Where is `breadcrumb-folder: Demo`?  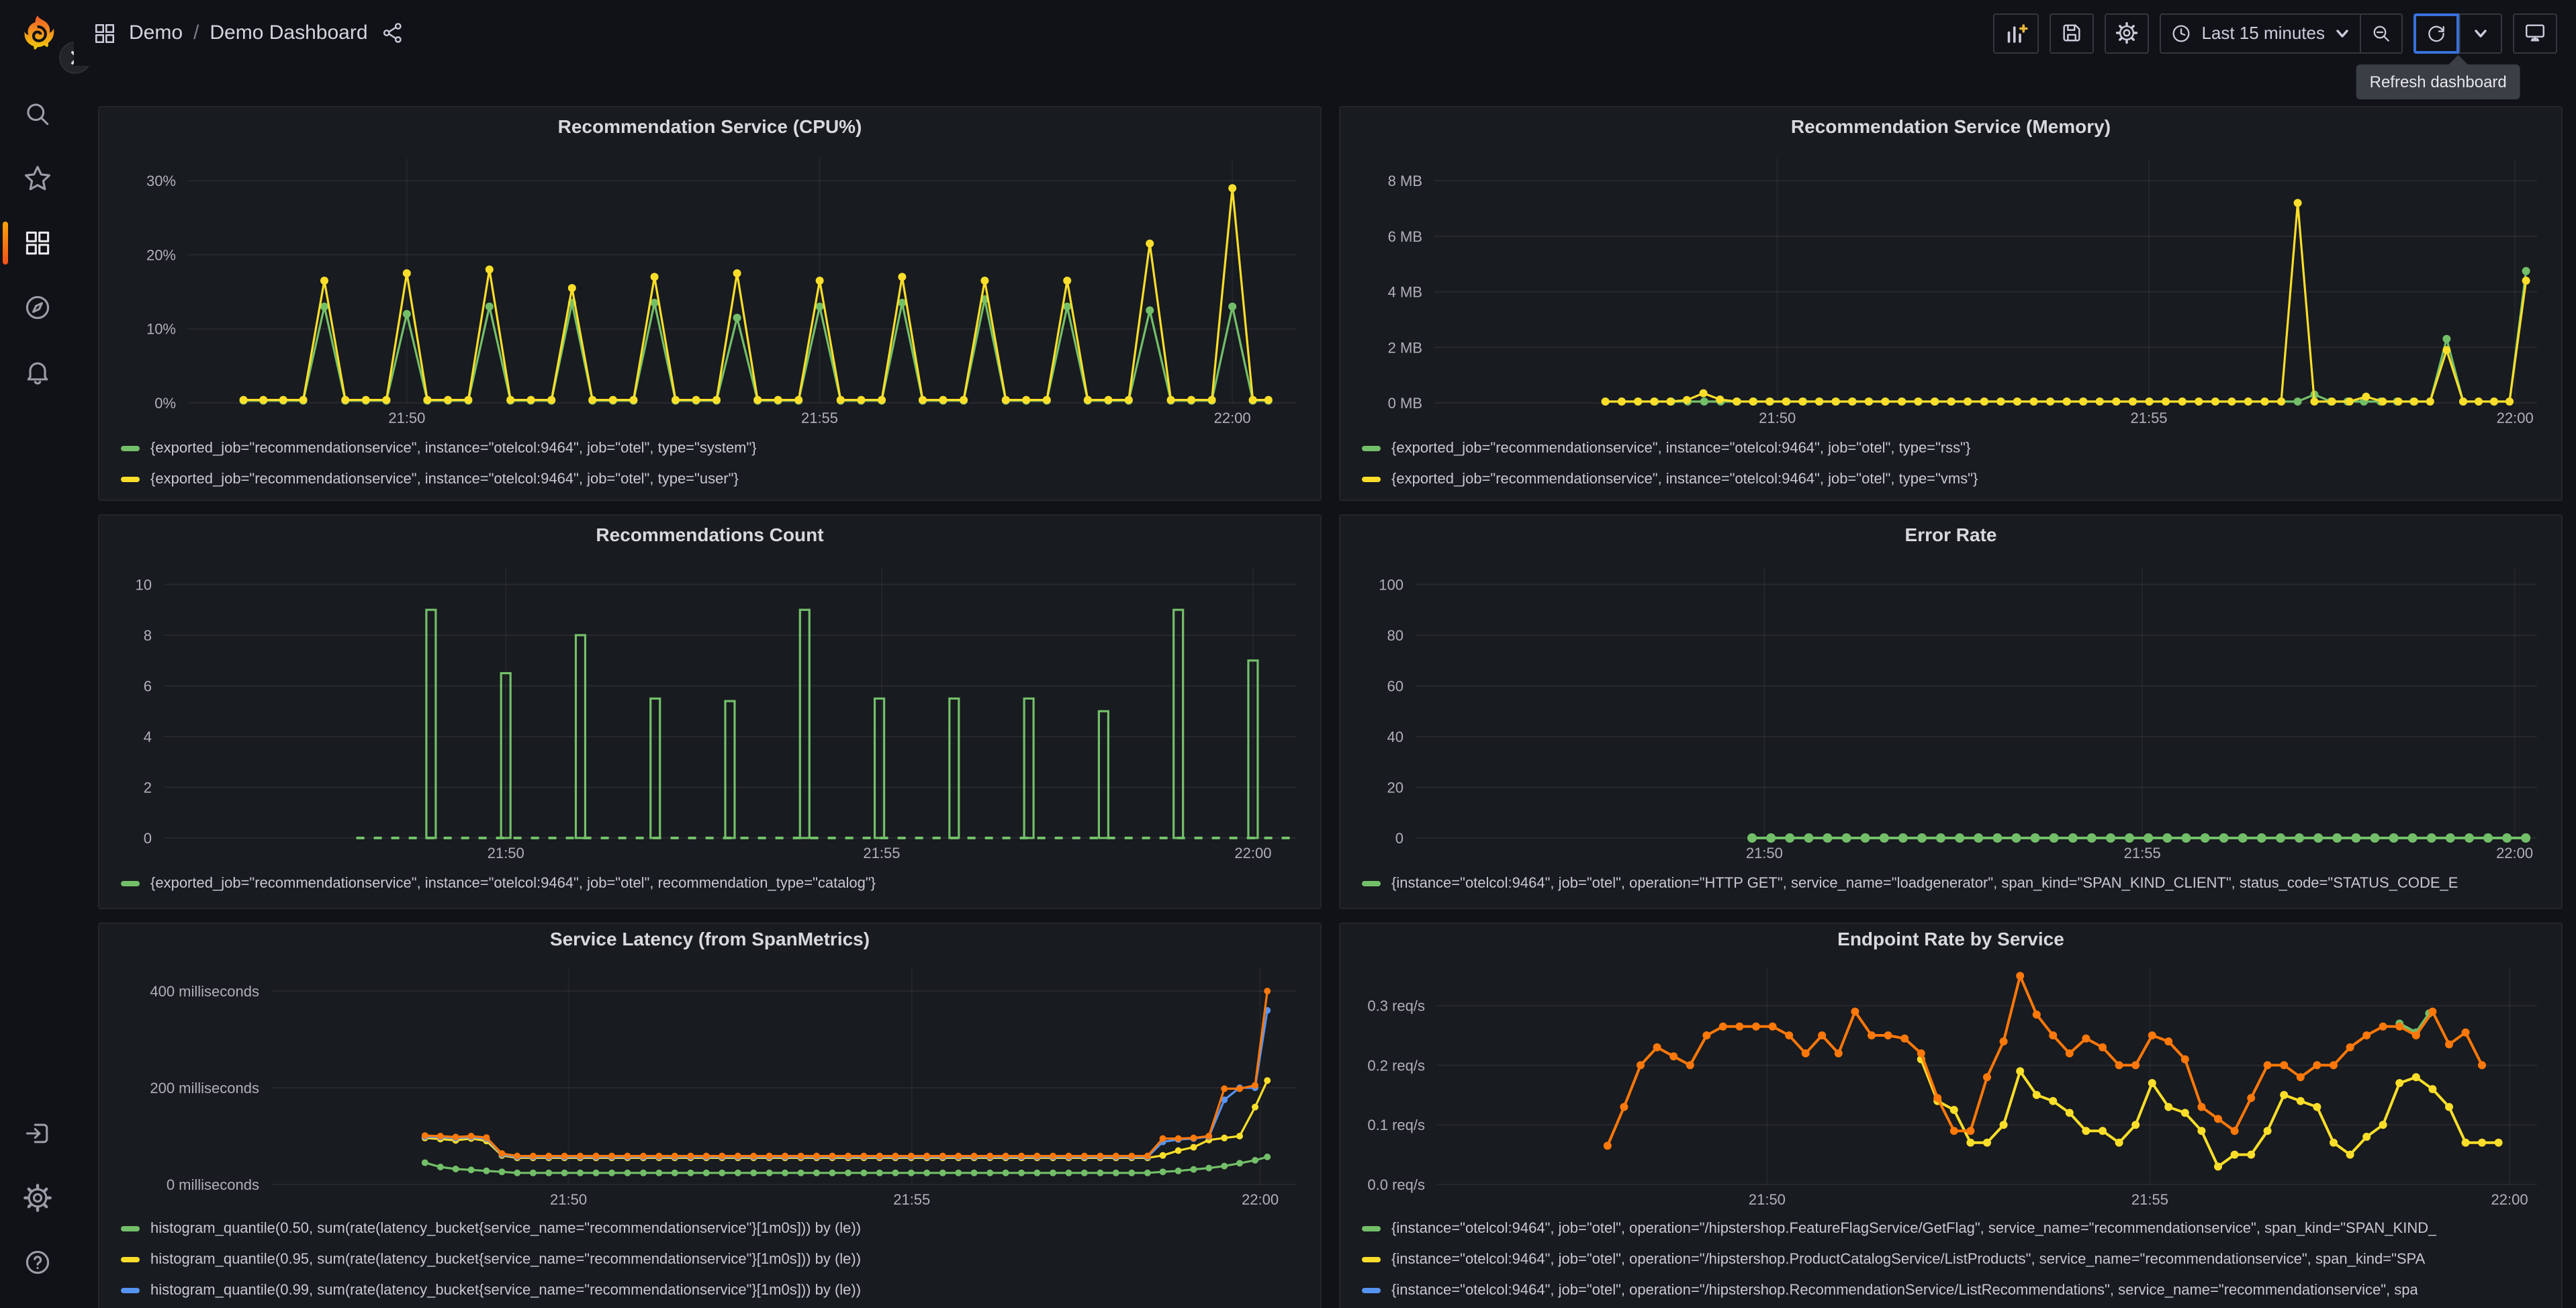 breadcrumb-folder: Demo is located at coordinates (156, 32).